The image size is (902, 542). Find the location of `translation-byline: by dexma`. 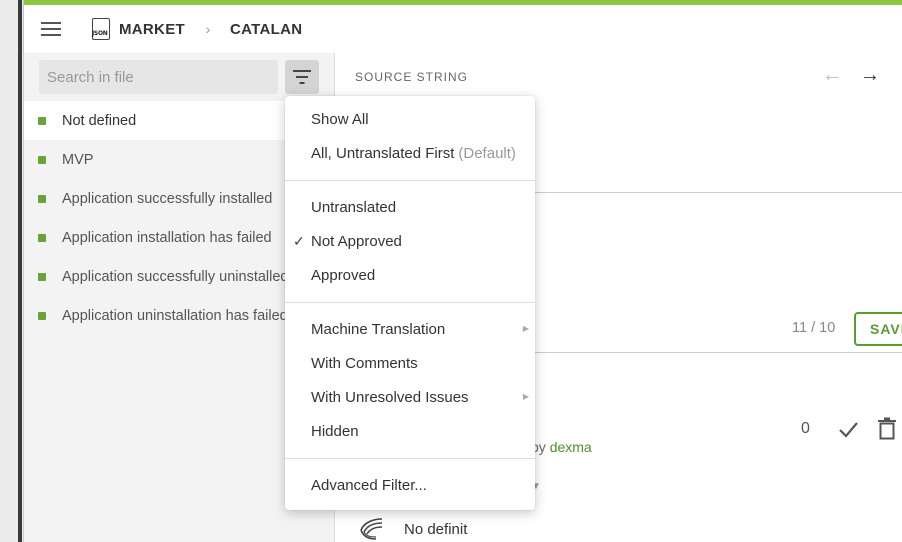

translation-byline: by dexma is located at coordinates (561, 447).